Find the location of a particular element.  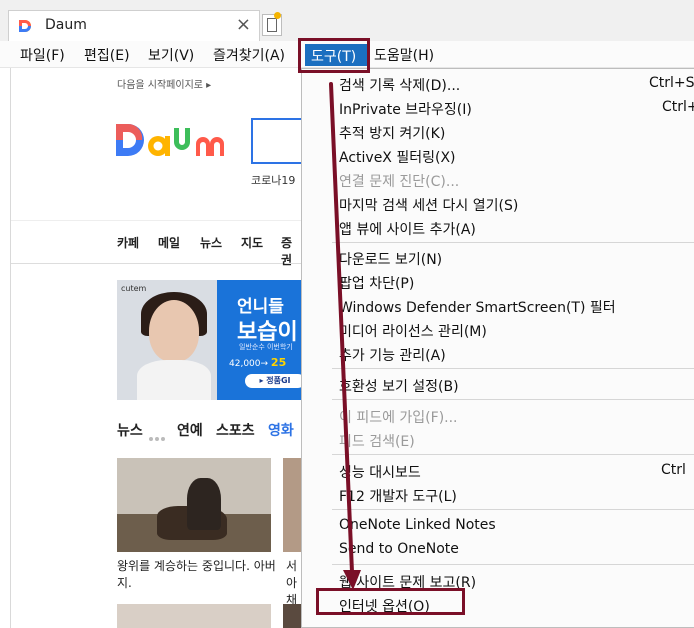

banner-face is located at coordinates (174, 331).